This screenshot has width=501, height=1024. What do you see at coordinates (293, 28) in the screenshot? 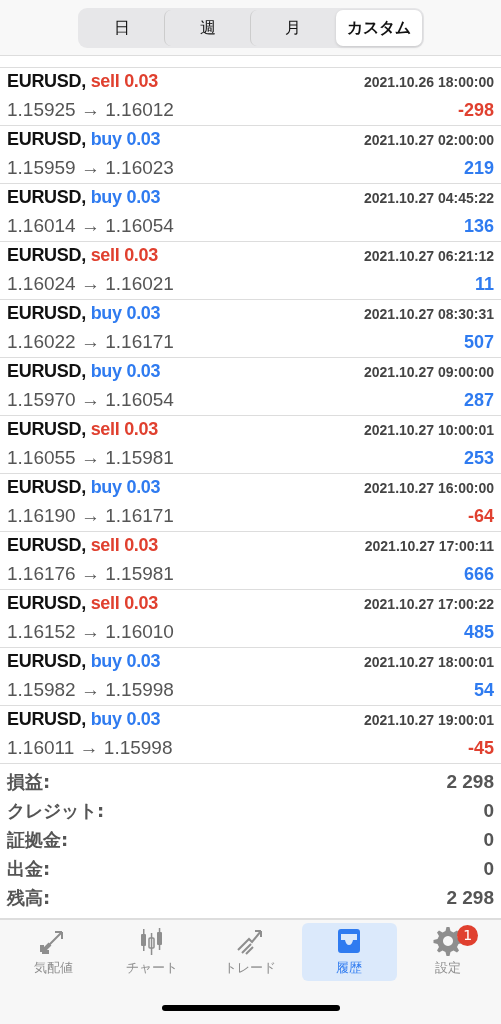
I see `period-tab: 月` at bounding box center [293, 28].